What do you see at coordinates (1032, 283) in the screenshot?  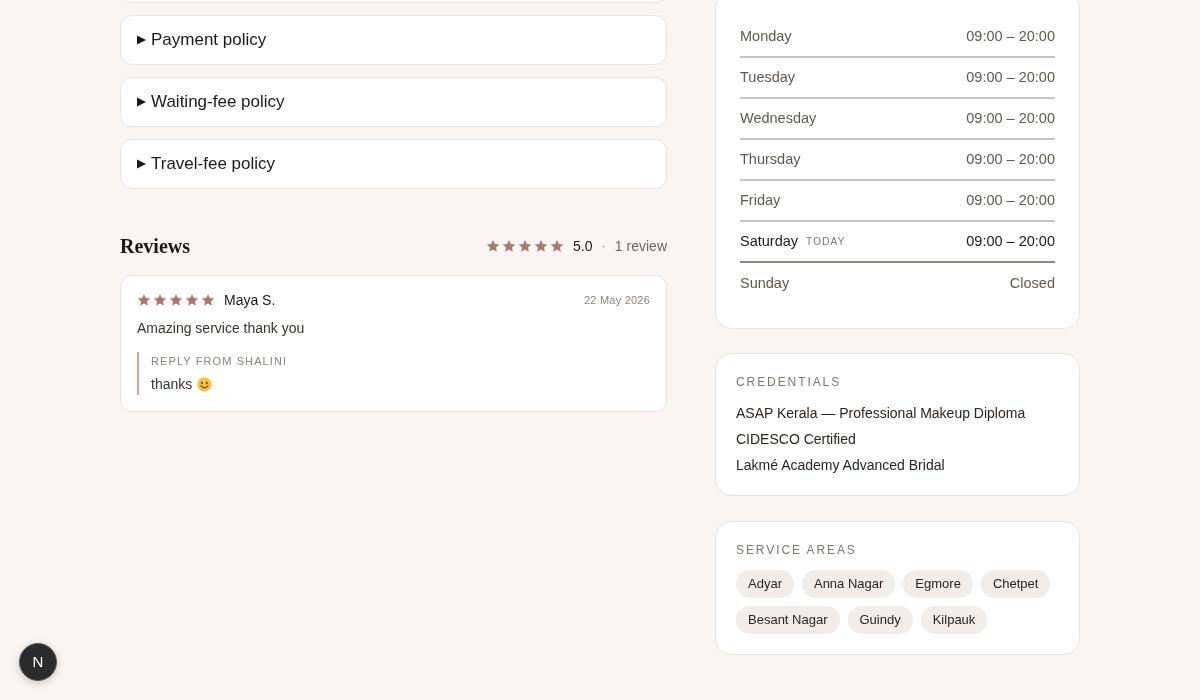 I see `opening-hours: Closed` at bounding box center [1032, 283].